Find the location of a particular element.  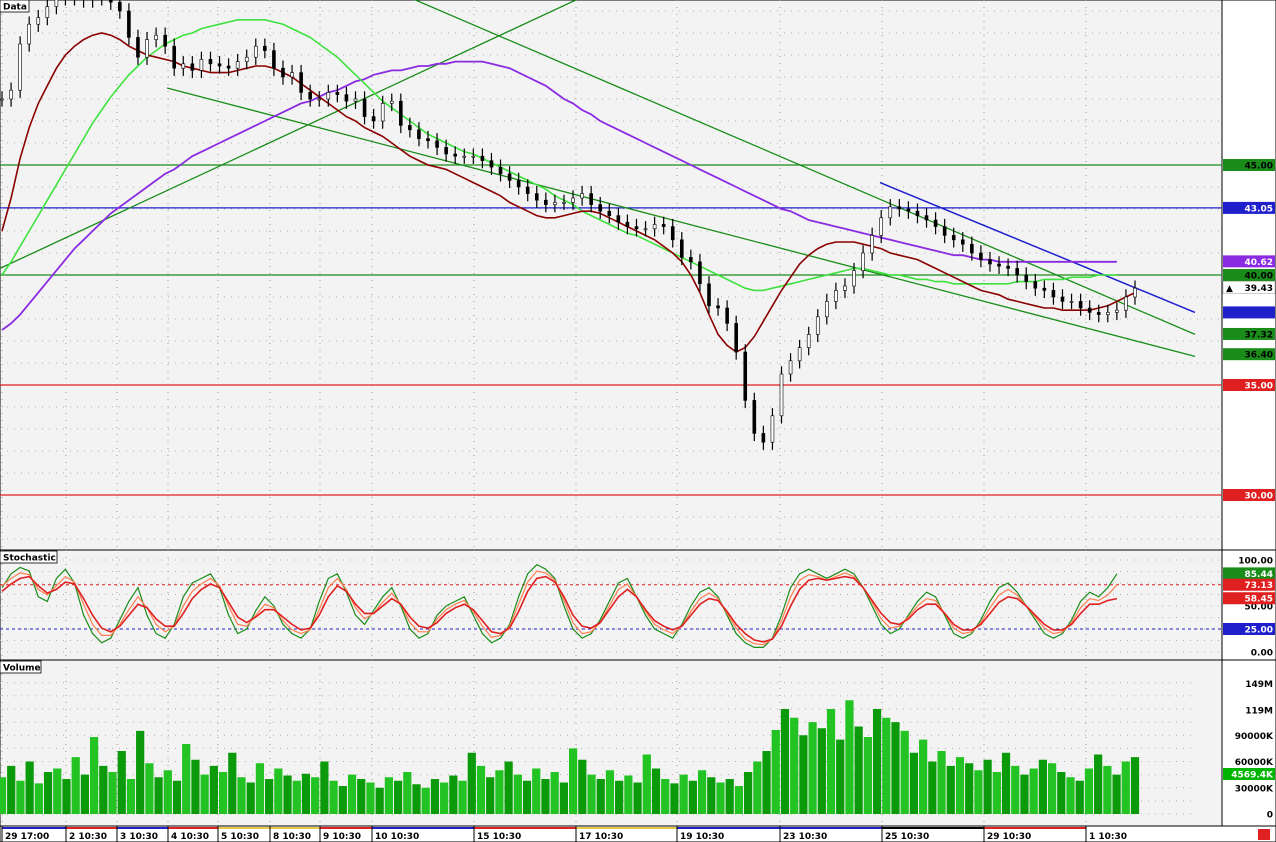

price-tag-label: 36.40 is located at coordinates (1259, 356).